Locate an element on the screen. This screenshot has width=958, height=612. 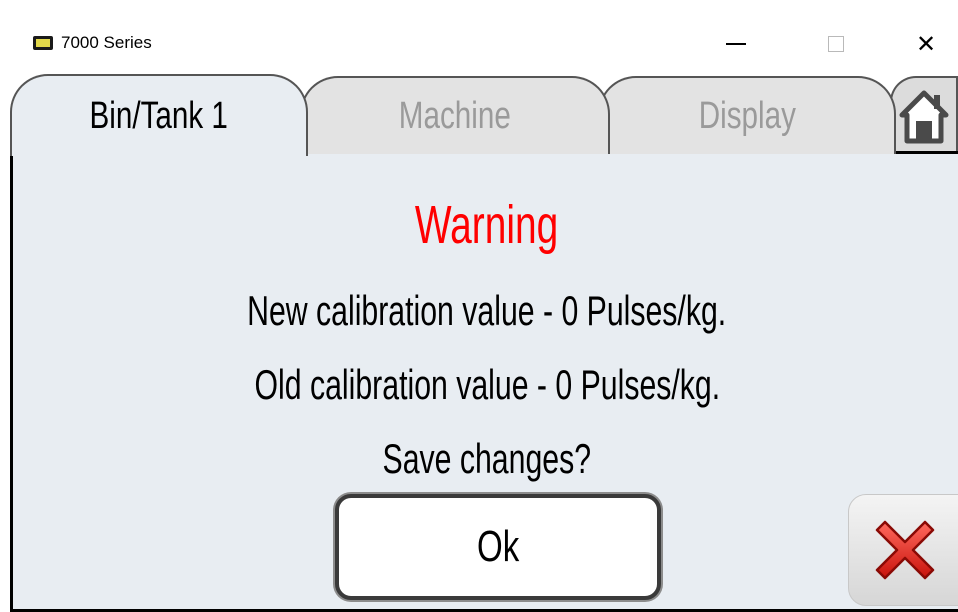
red-x-icon is located at coordinates (904, 550).